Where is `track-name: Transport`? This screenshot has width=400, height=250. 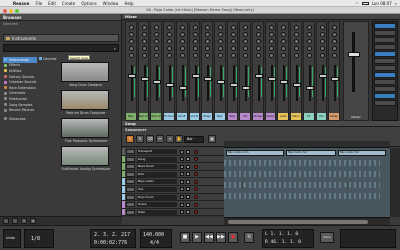 track-name: Transport is located at coordinates (157, 151).